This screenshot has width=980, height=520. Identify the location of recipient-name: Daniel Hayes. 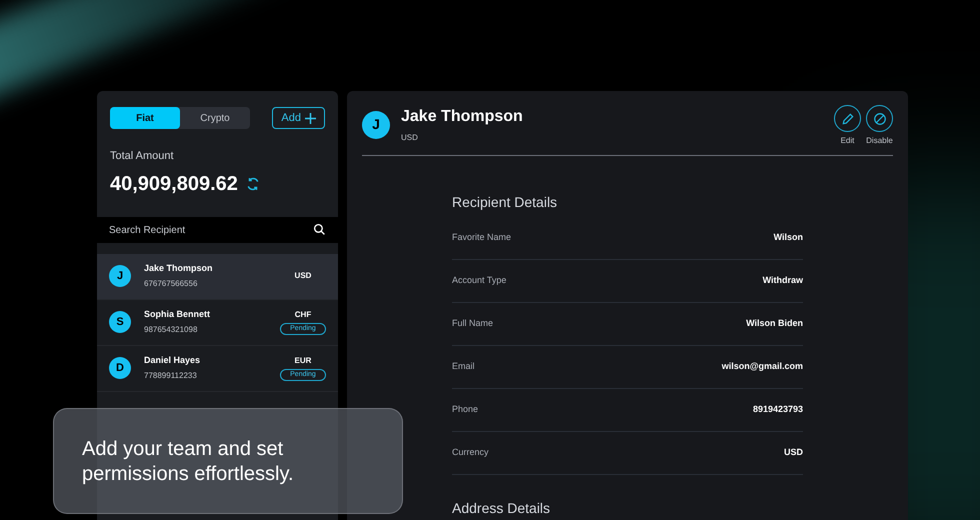
(173, 360).